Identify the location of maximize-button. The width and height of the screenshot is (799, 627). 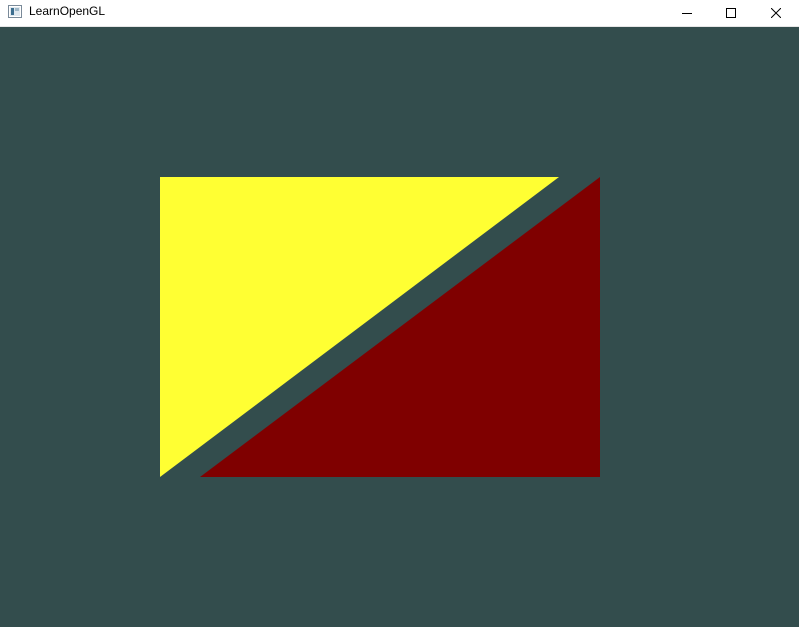
(731, 13).